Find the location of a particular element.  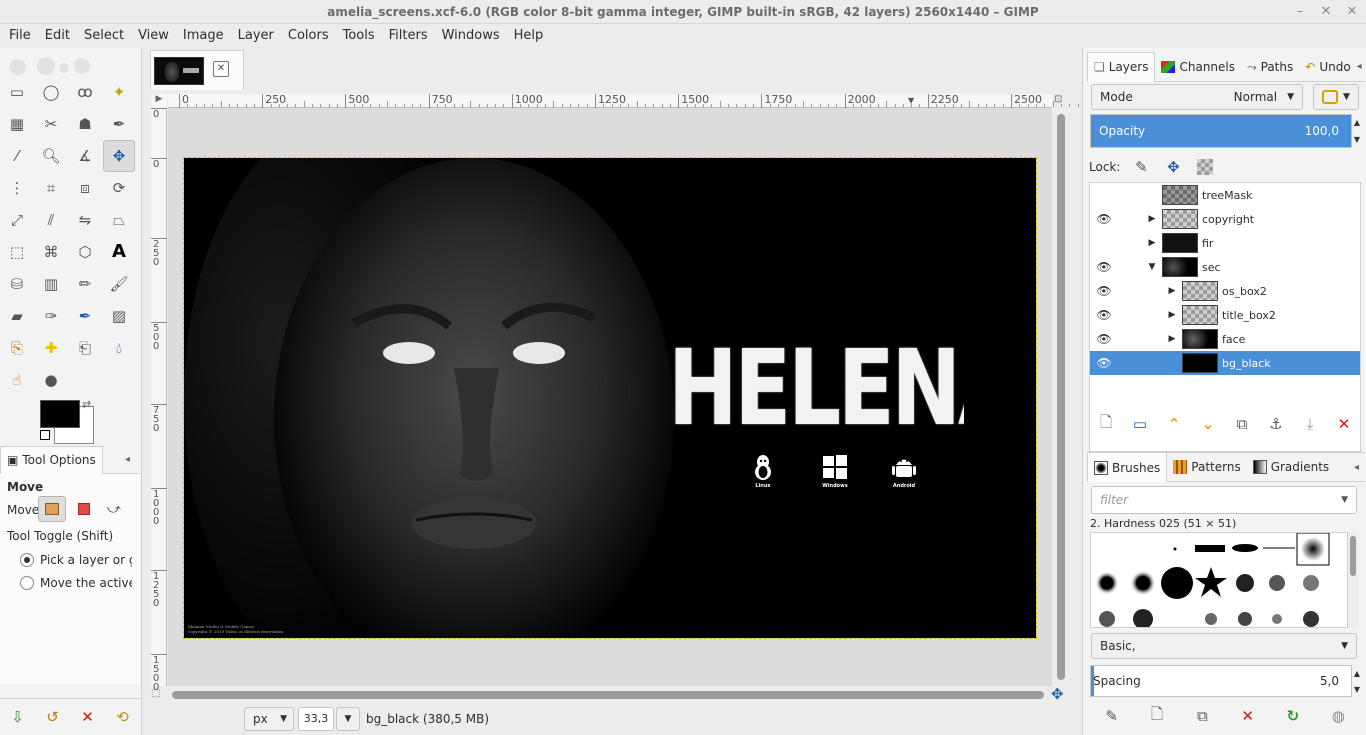

layer-row-copyright: 👁︎ ▶ copyright is located at coordinates (1225, 219).